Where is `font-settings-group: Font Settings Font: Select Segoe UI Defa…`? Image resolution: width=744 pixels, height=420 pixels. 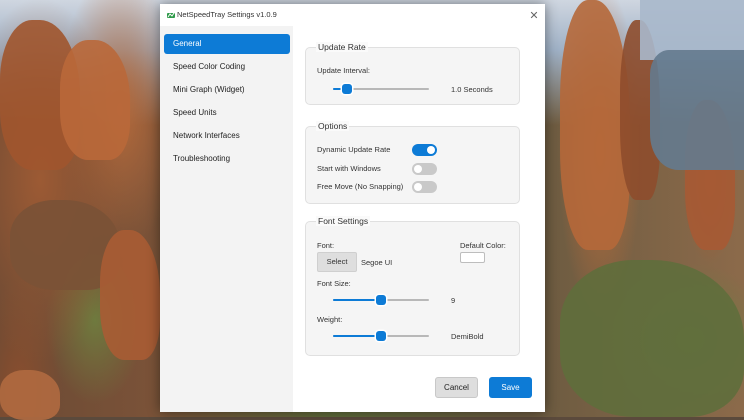
font-settings-group: Font Settings Font: Select Segoe UI Defa… is located at coordinates (412, 286).